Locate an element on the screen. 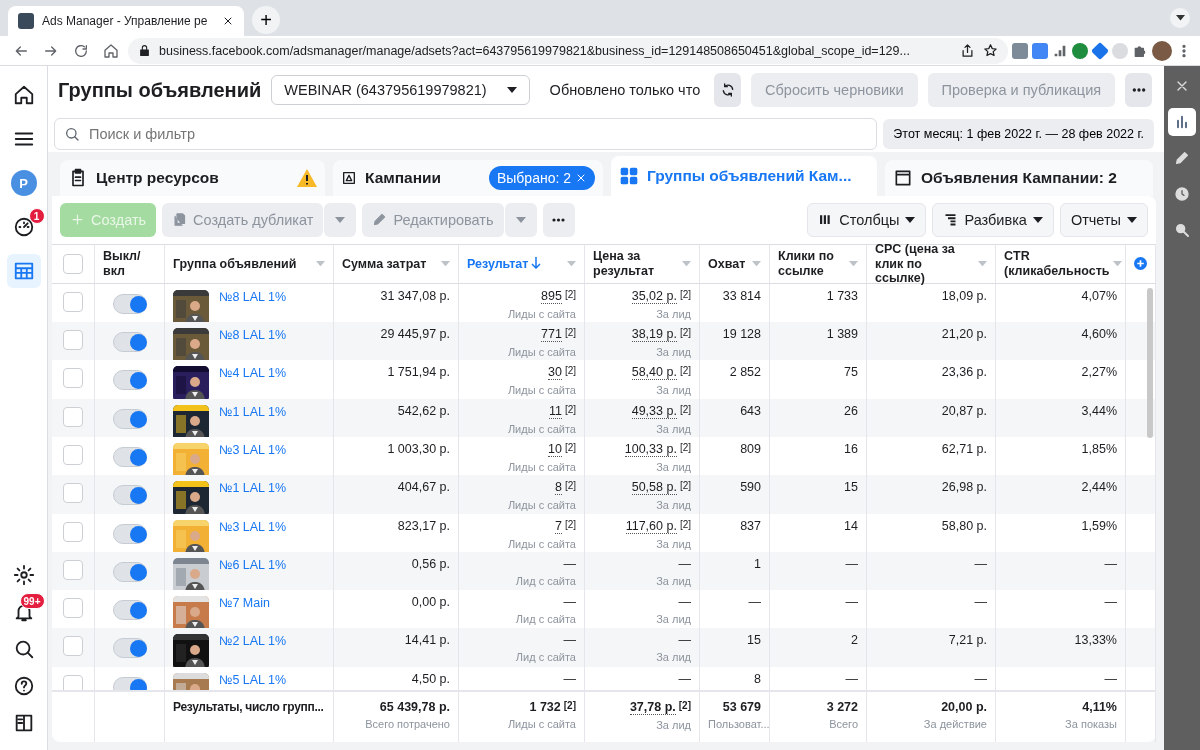  copy-icon is located at coordinates (180, 220).